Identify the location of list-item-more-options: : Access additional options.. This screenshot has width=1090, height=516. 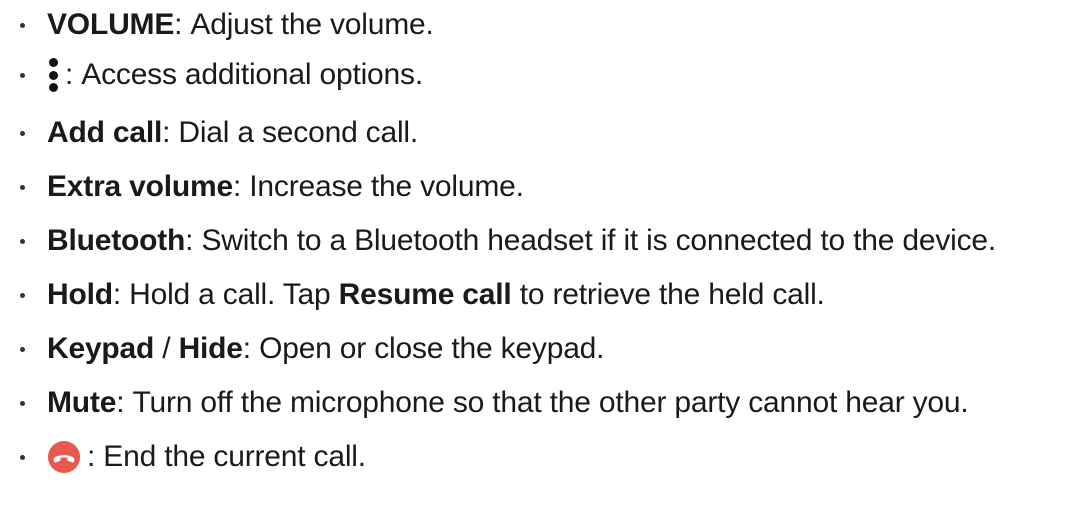
(211, 75).